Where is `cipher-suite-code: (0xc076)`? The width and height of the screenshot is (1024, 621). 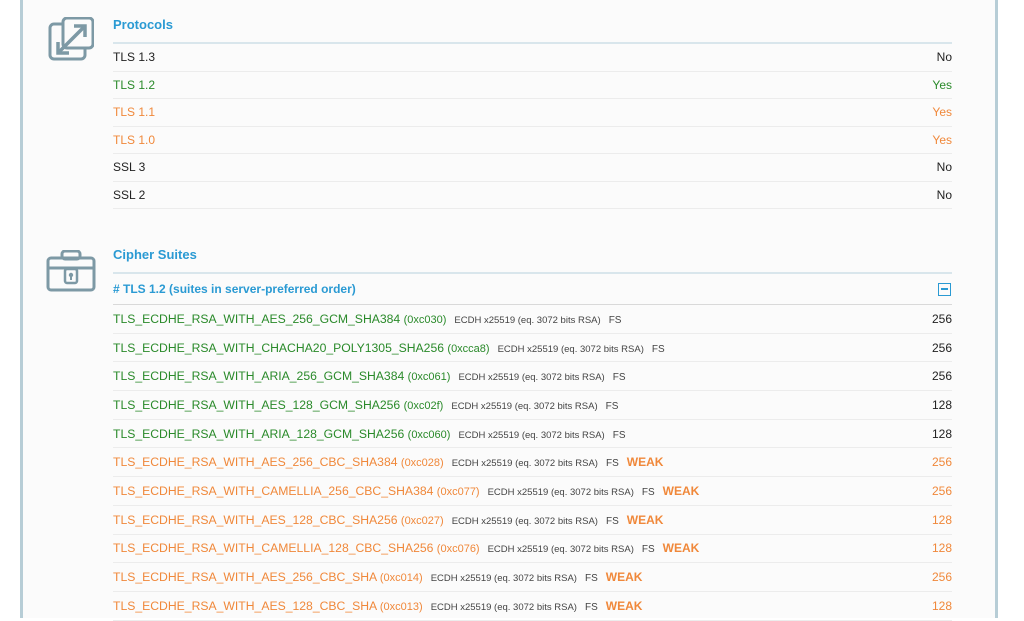 cipher-suite-code: (0xc076) is located at coordinates (458, 549).